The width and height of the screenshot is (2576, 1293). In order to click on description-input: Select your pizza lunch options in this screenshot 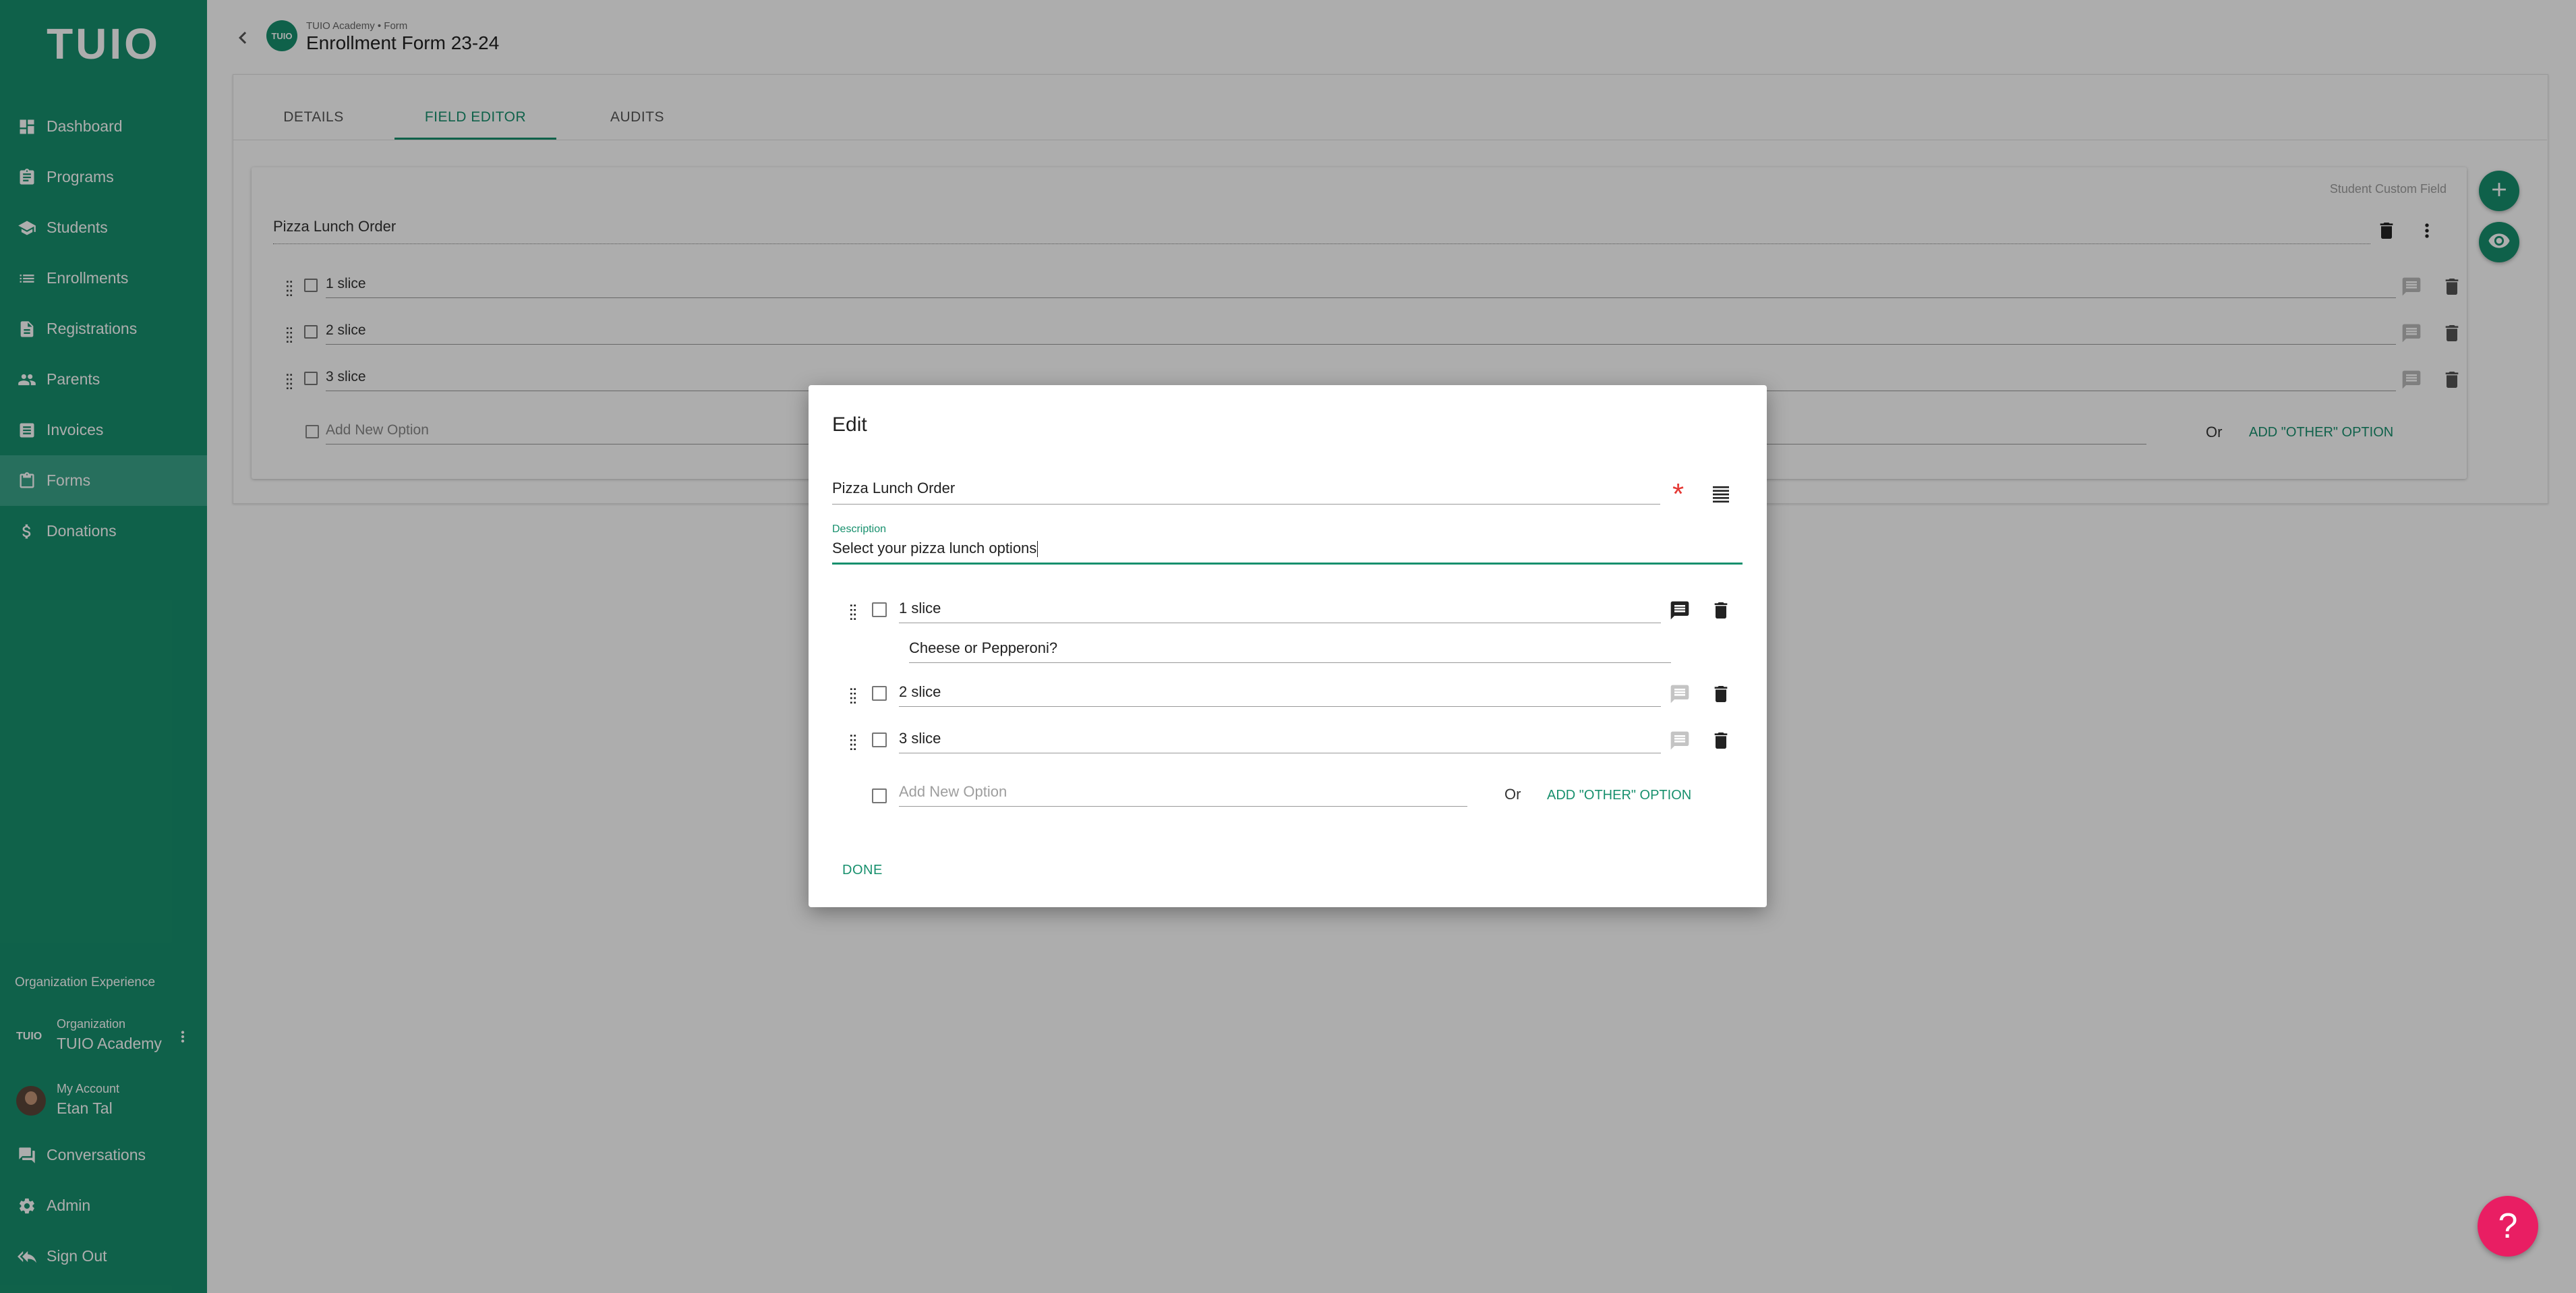, I will do `click(1288, 552)`.